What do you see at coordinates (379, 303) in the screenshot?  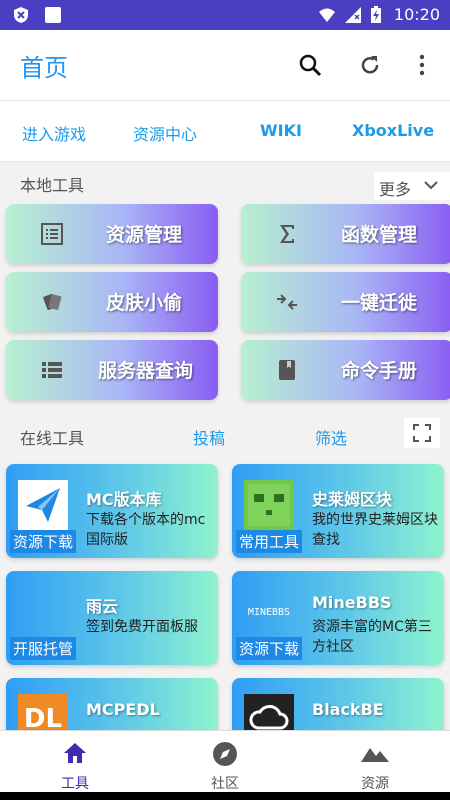 I see `tool-label: 一键迁徙` at bounding box center [379, 303].